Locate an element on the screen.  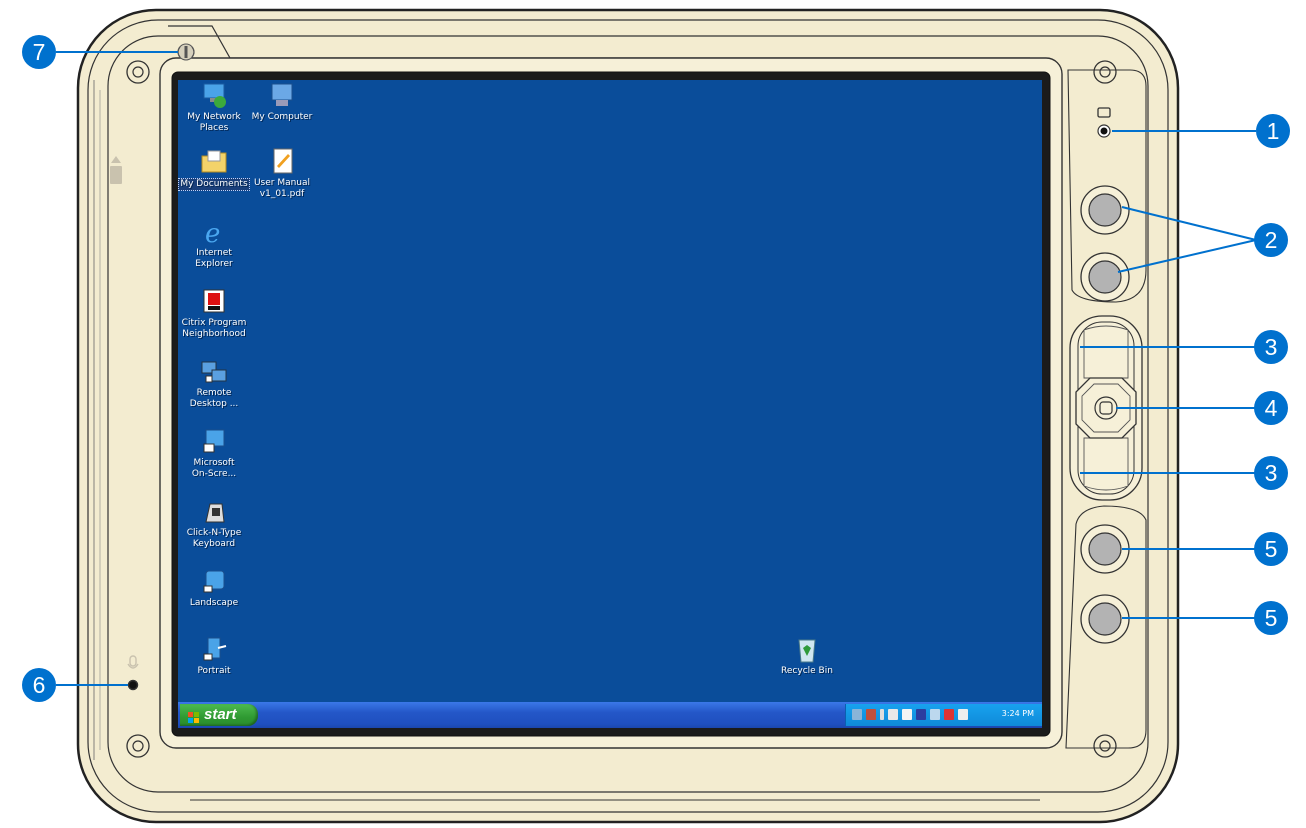
callout-6: 6 is located at coordinates (39, 685).